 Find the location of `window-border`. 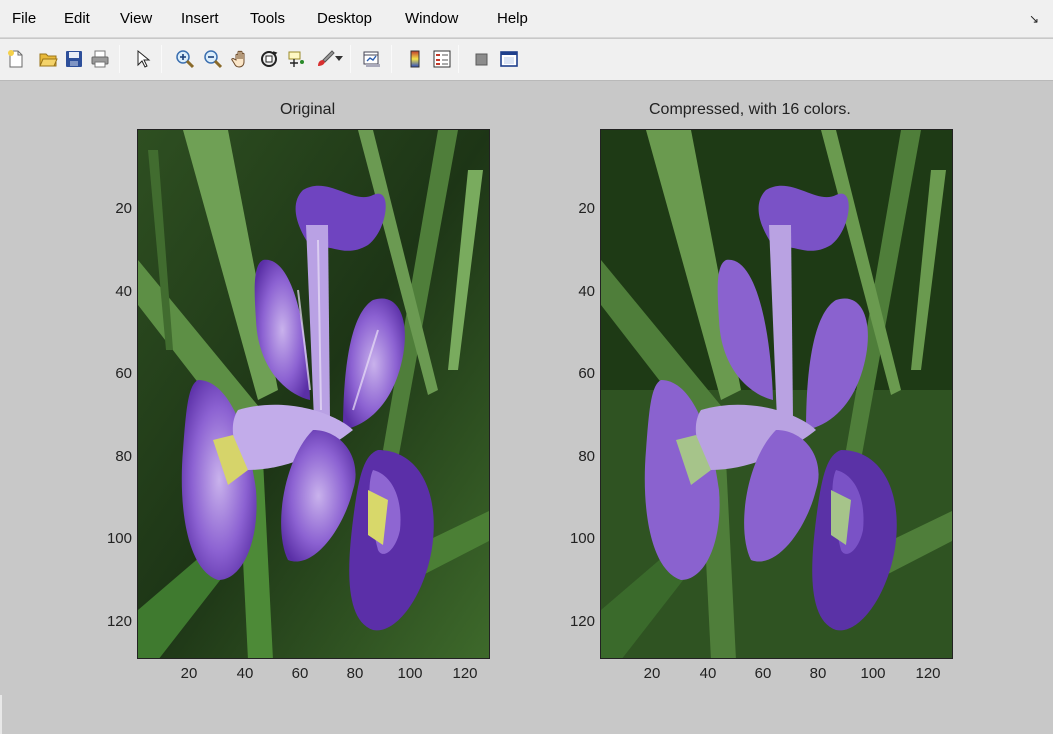

window-border is located at coordinates (1, 714).